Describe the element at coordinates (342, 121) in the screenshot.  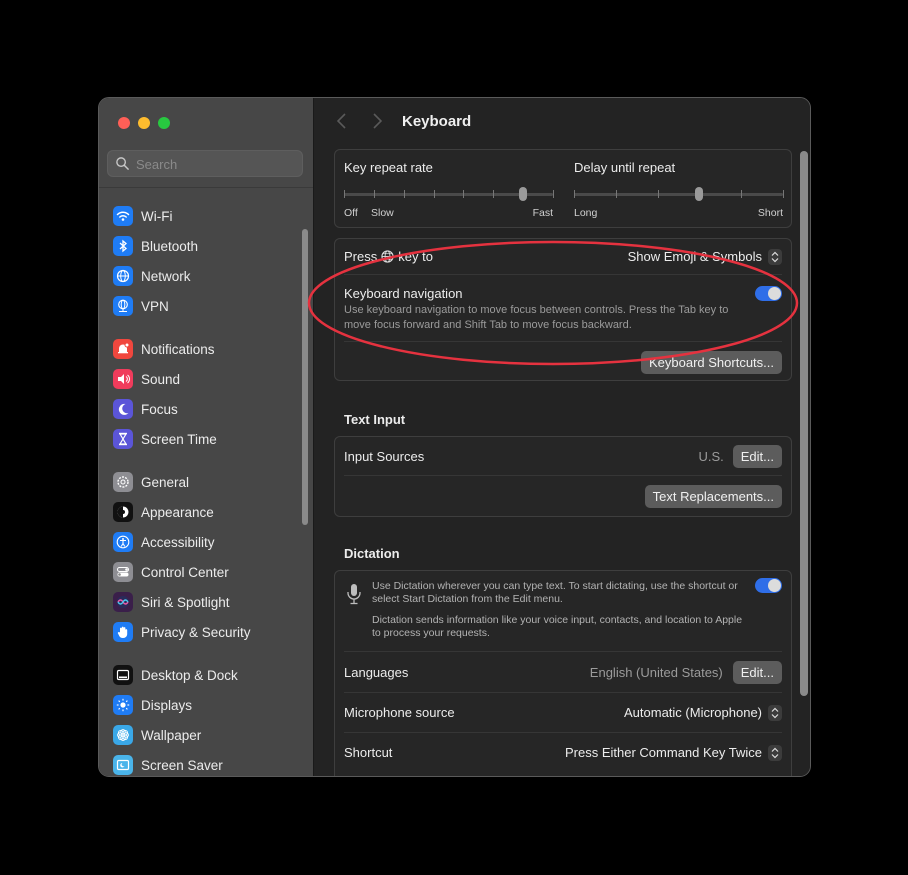
I see `back-chevron-icon` at that location.